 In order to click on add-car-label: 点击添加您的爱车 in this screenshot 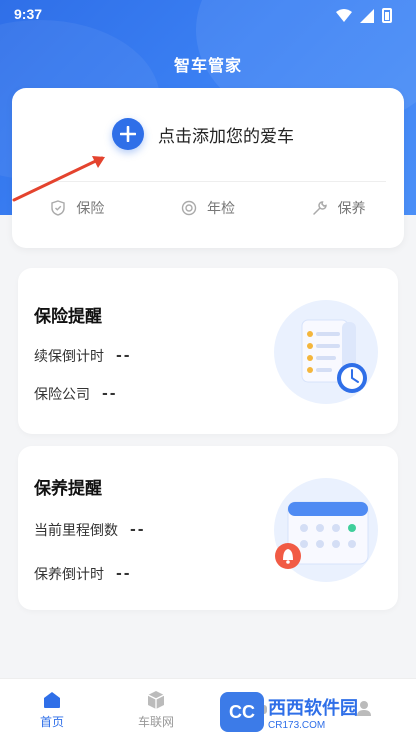, I will do `click(226, 136)`.